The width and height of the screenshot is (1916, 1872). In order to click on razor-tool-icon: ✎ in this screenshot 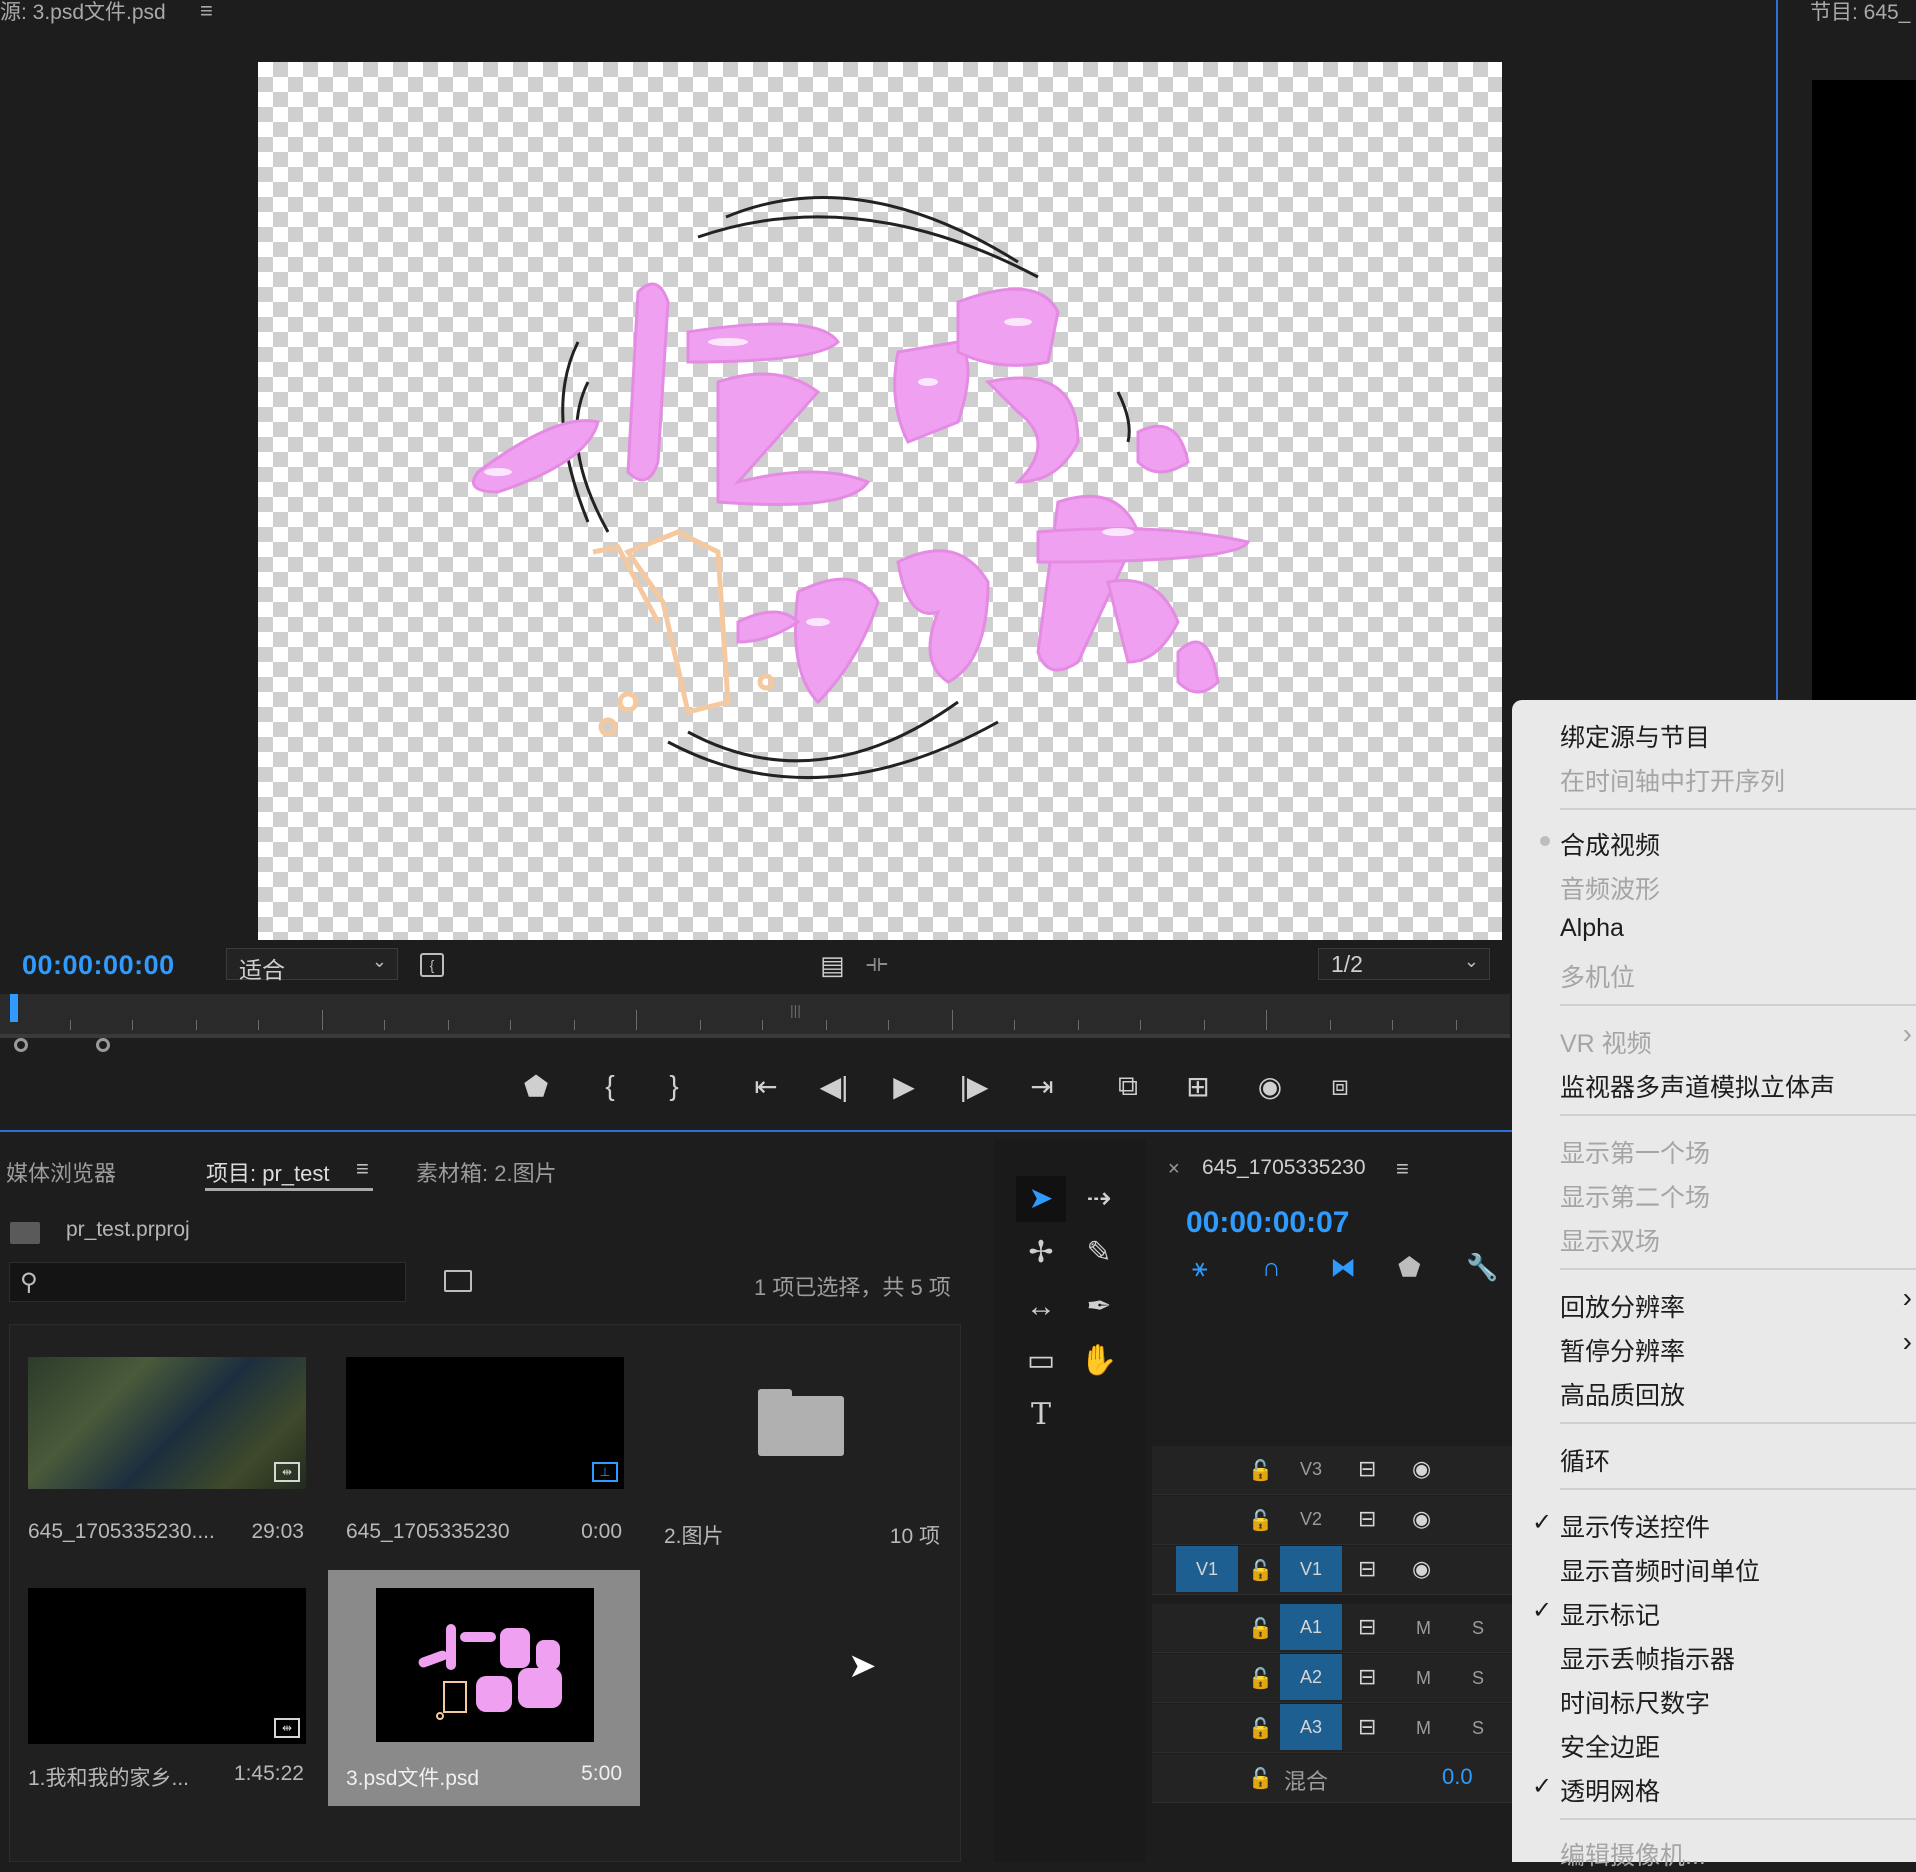, I will do `click(1099, 1253)`.